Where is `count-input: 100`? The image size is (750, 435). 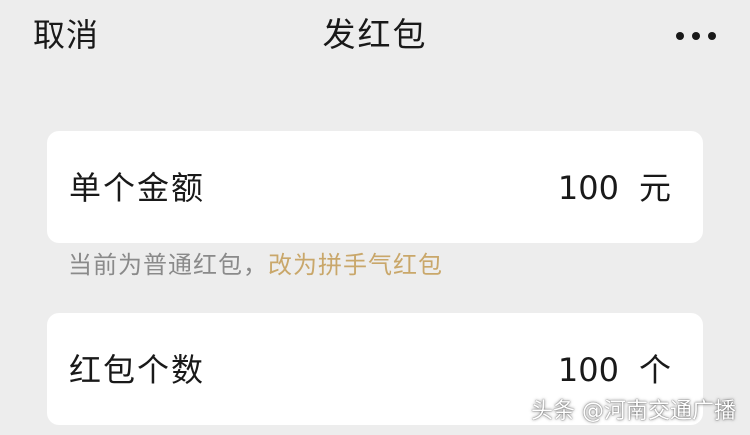 count-input: 100 is located at coordinates (588, 370).